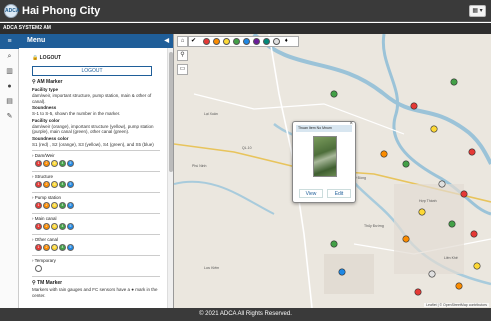  Describe the element at coordinates (96, 240) in the screenshot. I see `category-header: › Other canal` at that location.